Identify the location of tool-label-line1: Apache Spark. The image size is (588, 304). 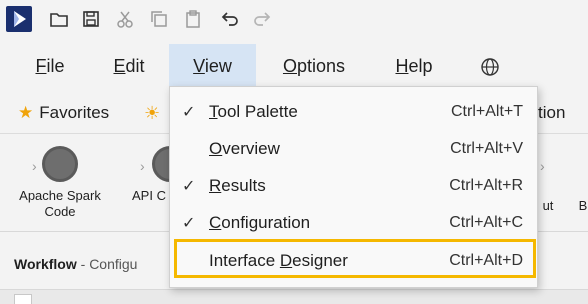
(60, 195).